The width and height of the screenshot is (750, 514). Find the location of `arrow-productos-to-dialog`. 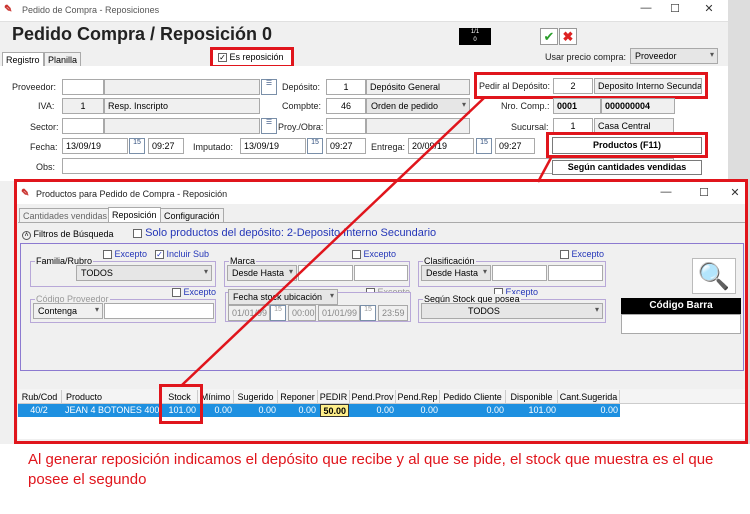

arrow-productos-to-dialog is located at coordinates (545, 169).